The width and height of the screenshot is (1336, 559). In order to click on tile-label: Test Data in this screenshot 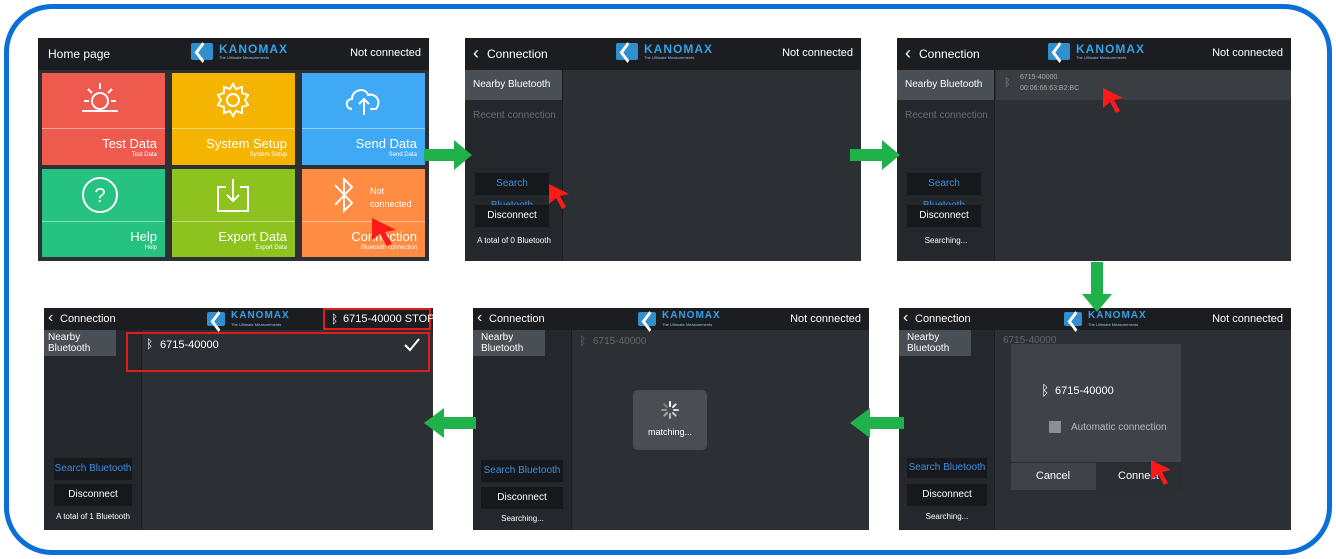, I will do `click(129, 143)`.